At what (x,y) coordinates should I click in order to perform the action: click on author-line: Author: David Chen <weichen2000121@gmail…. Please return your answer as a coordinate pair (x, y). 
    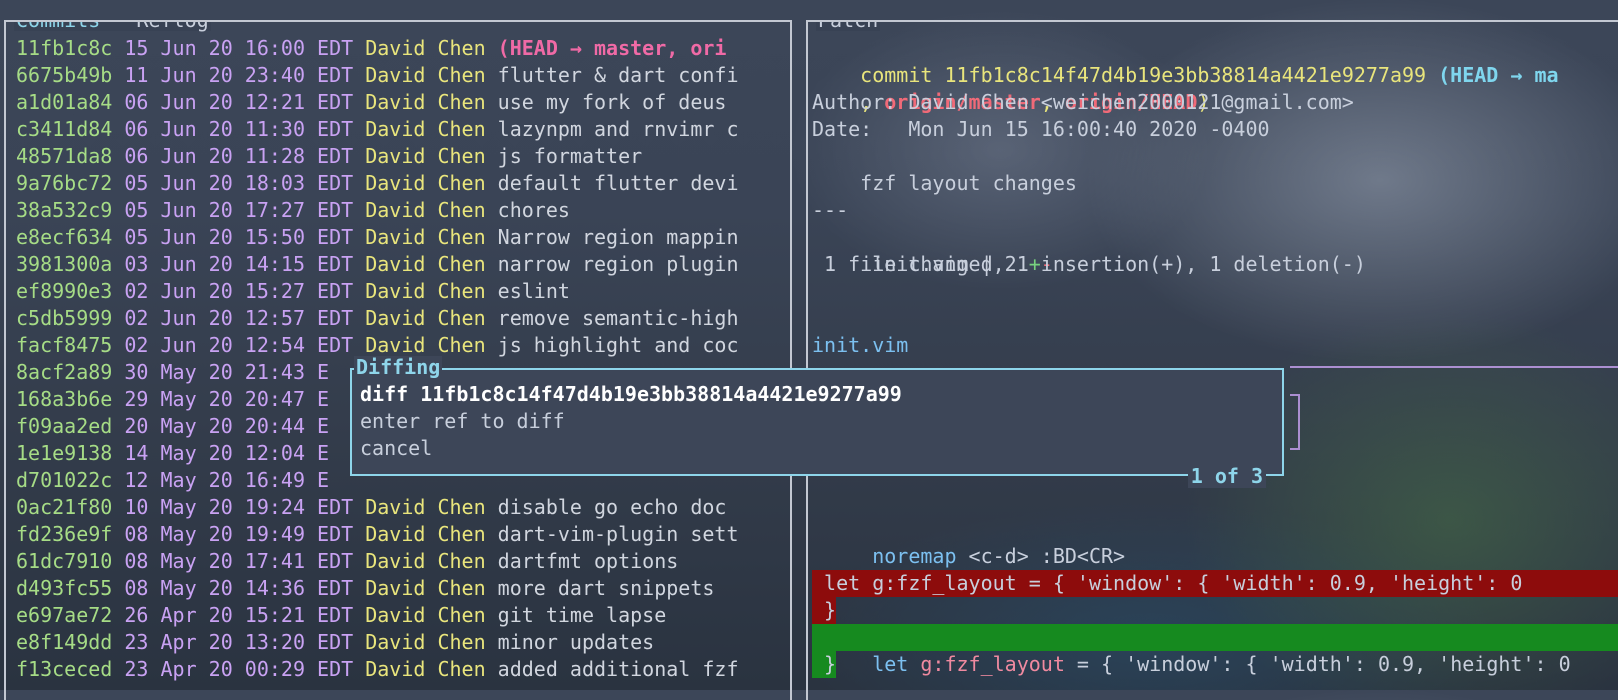
    Looking at the image, I should click on (1083, 102).